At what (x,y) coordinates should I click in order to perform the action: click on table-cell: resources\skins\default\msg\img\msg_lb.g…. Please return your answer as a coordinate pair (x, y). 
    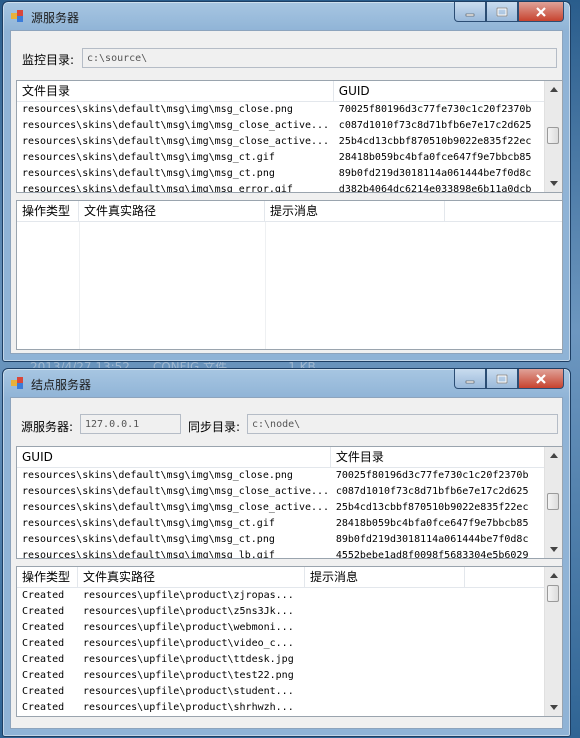
    Looking at the image, I should click on (148, 554).